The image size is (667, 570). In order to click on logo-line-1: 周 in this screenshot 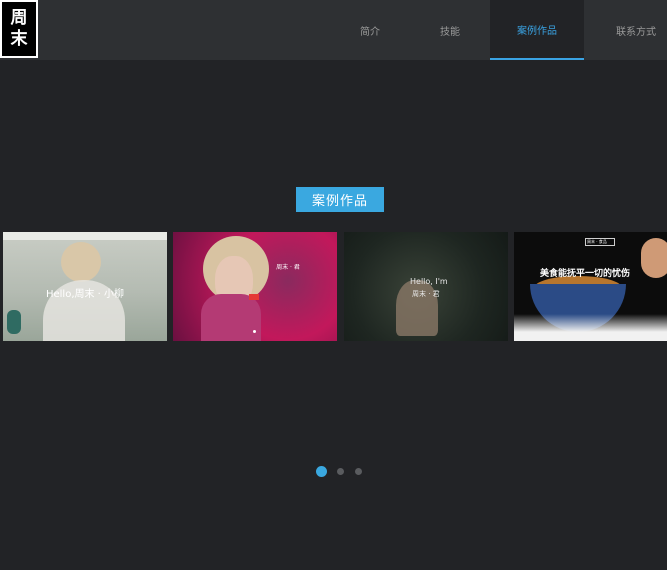, I will do `click(19, 17)`.